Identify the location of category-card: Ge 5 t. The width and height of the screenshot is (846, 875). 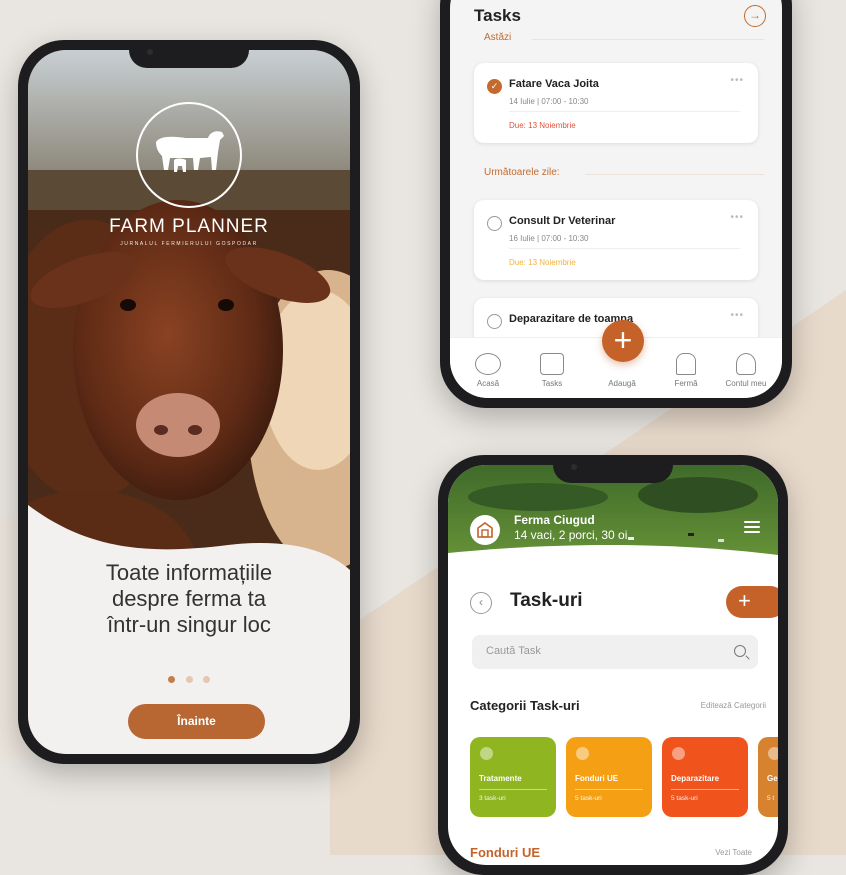
(768, 777).